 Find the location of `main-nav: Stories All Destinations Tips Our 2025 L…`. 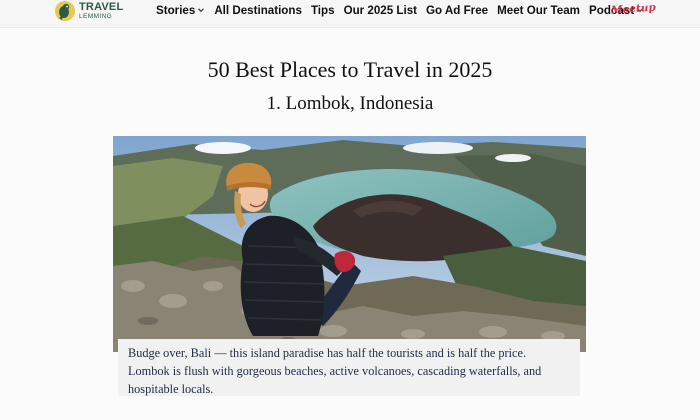

main-nav: Stories All Destinations Tips Our 2025 L… is located at coordinates (400, 10).